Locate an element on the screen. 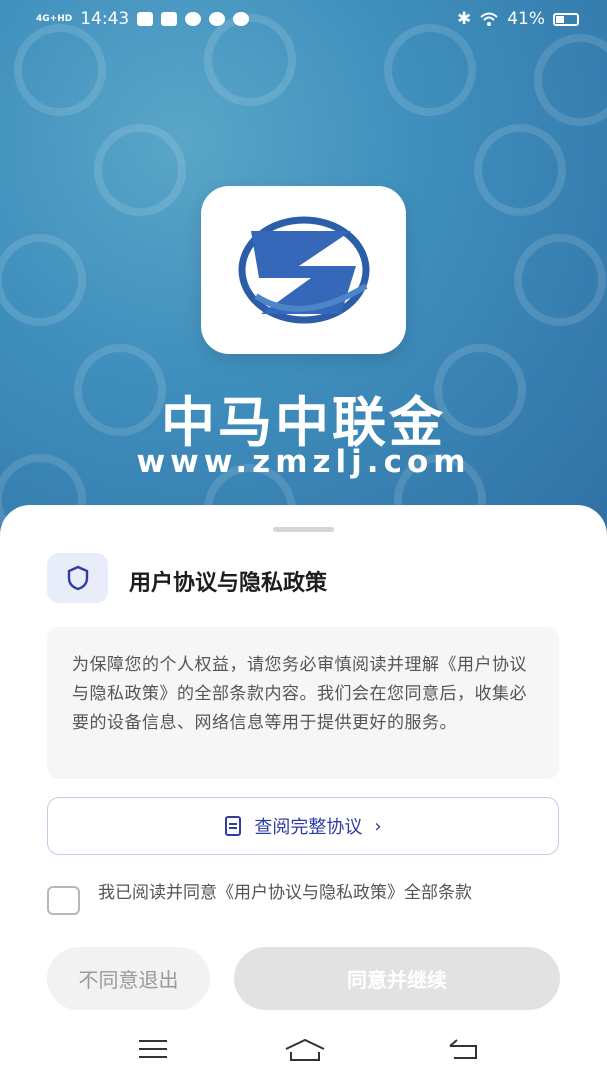  shield-badge is located at coordinates (77, 578).